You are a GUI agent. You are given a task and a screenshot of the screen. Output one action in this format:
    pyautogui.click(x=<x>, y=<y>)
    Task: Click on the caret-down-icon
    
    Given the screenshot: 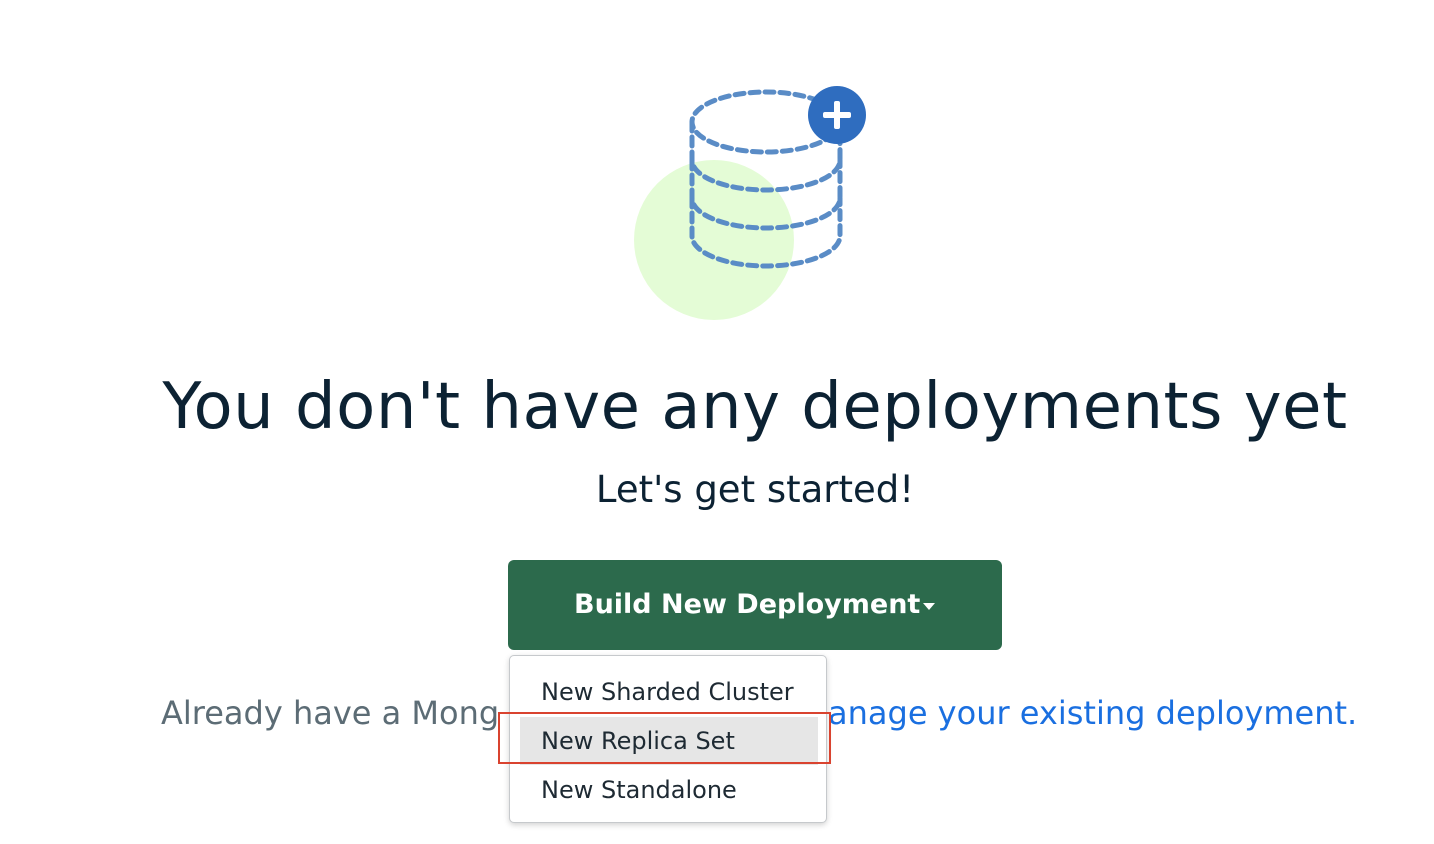 What is the action you would take?
    pyautogui.click(x=929, y=606)
    